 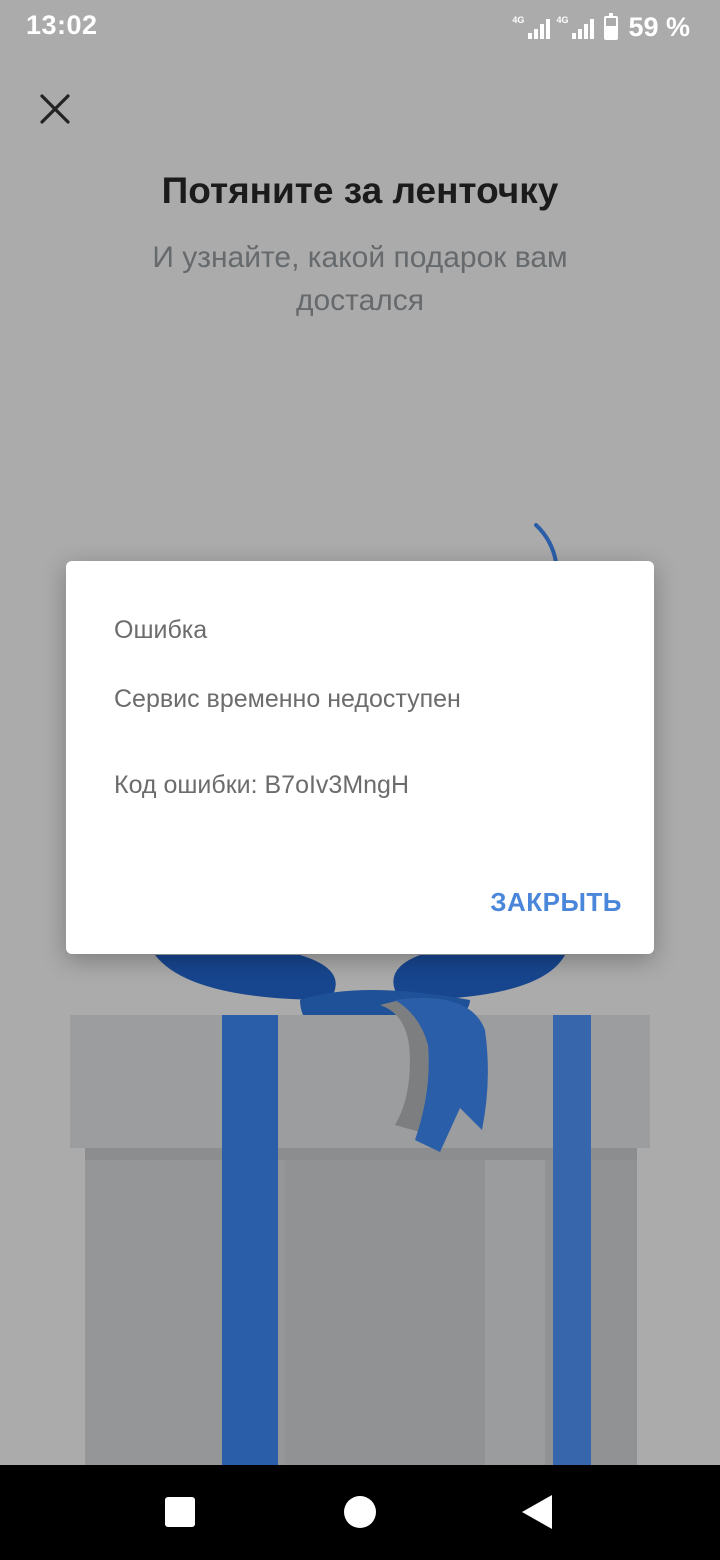 I want to click on page-title: Потяните за ленточку, so click(x=360, y=190).